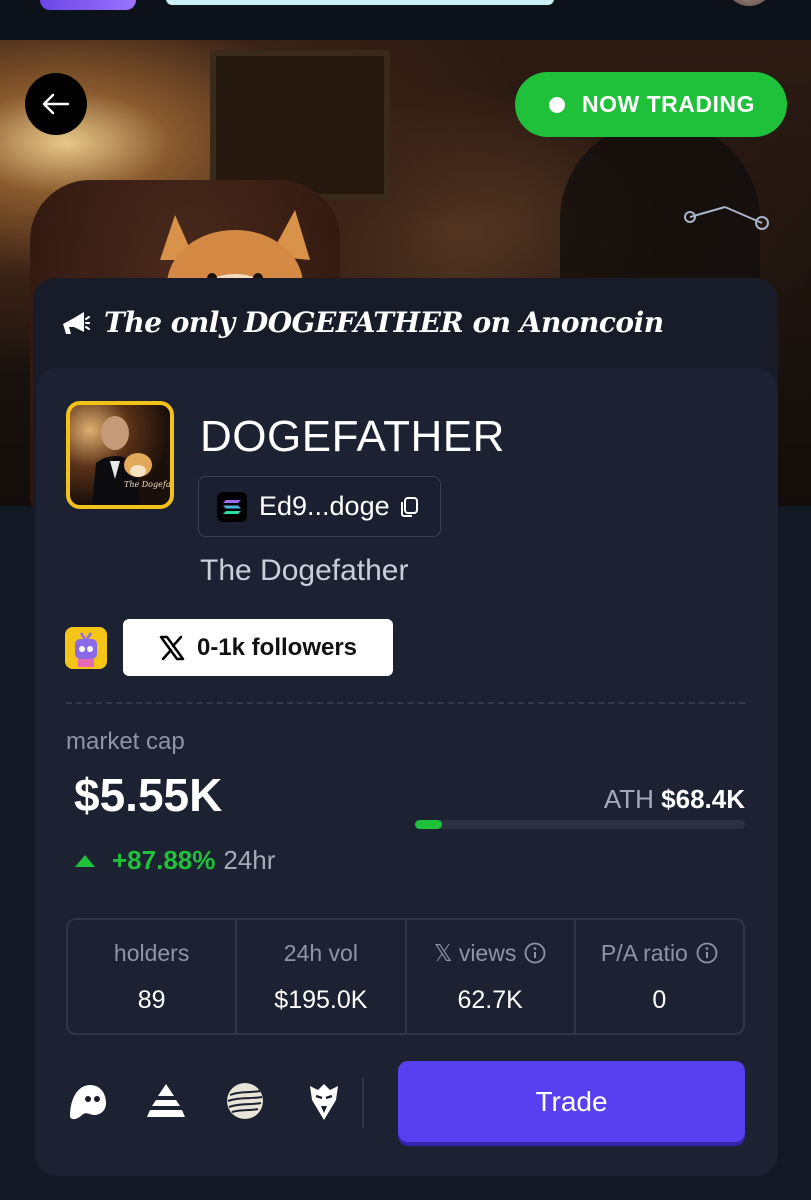  What do you see at coordinates (352, 436) in the screenshot?
I see `token-name: DOGEFATHER` at bounding box center [352, 436].